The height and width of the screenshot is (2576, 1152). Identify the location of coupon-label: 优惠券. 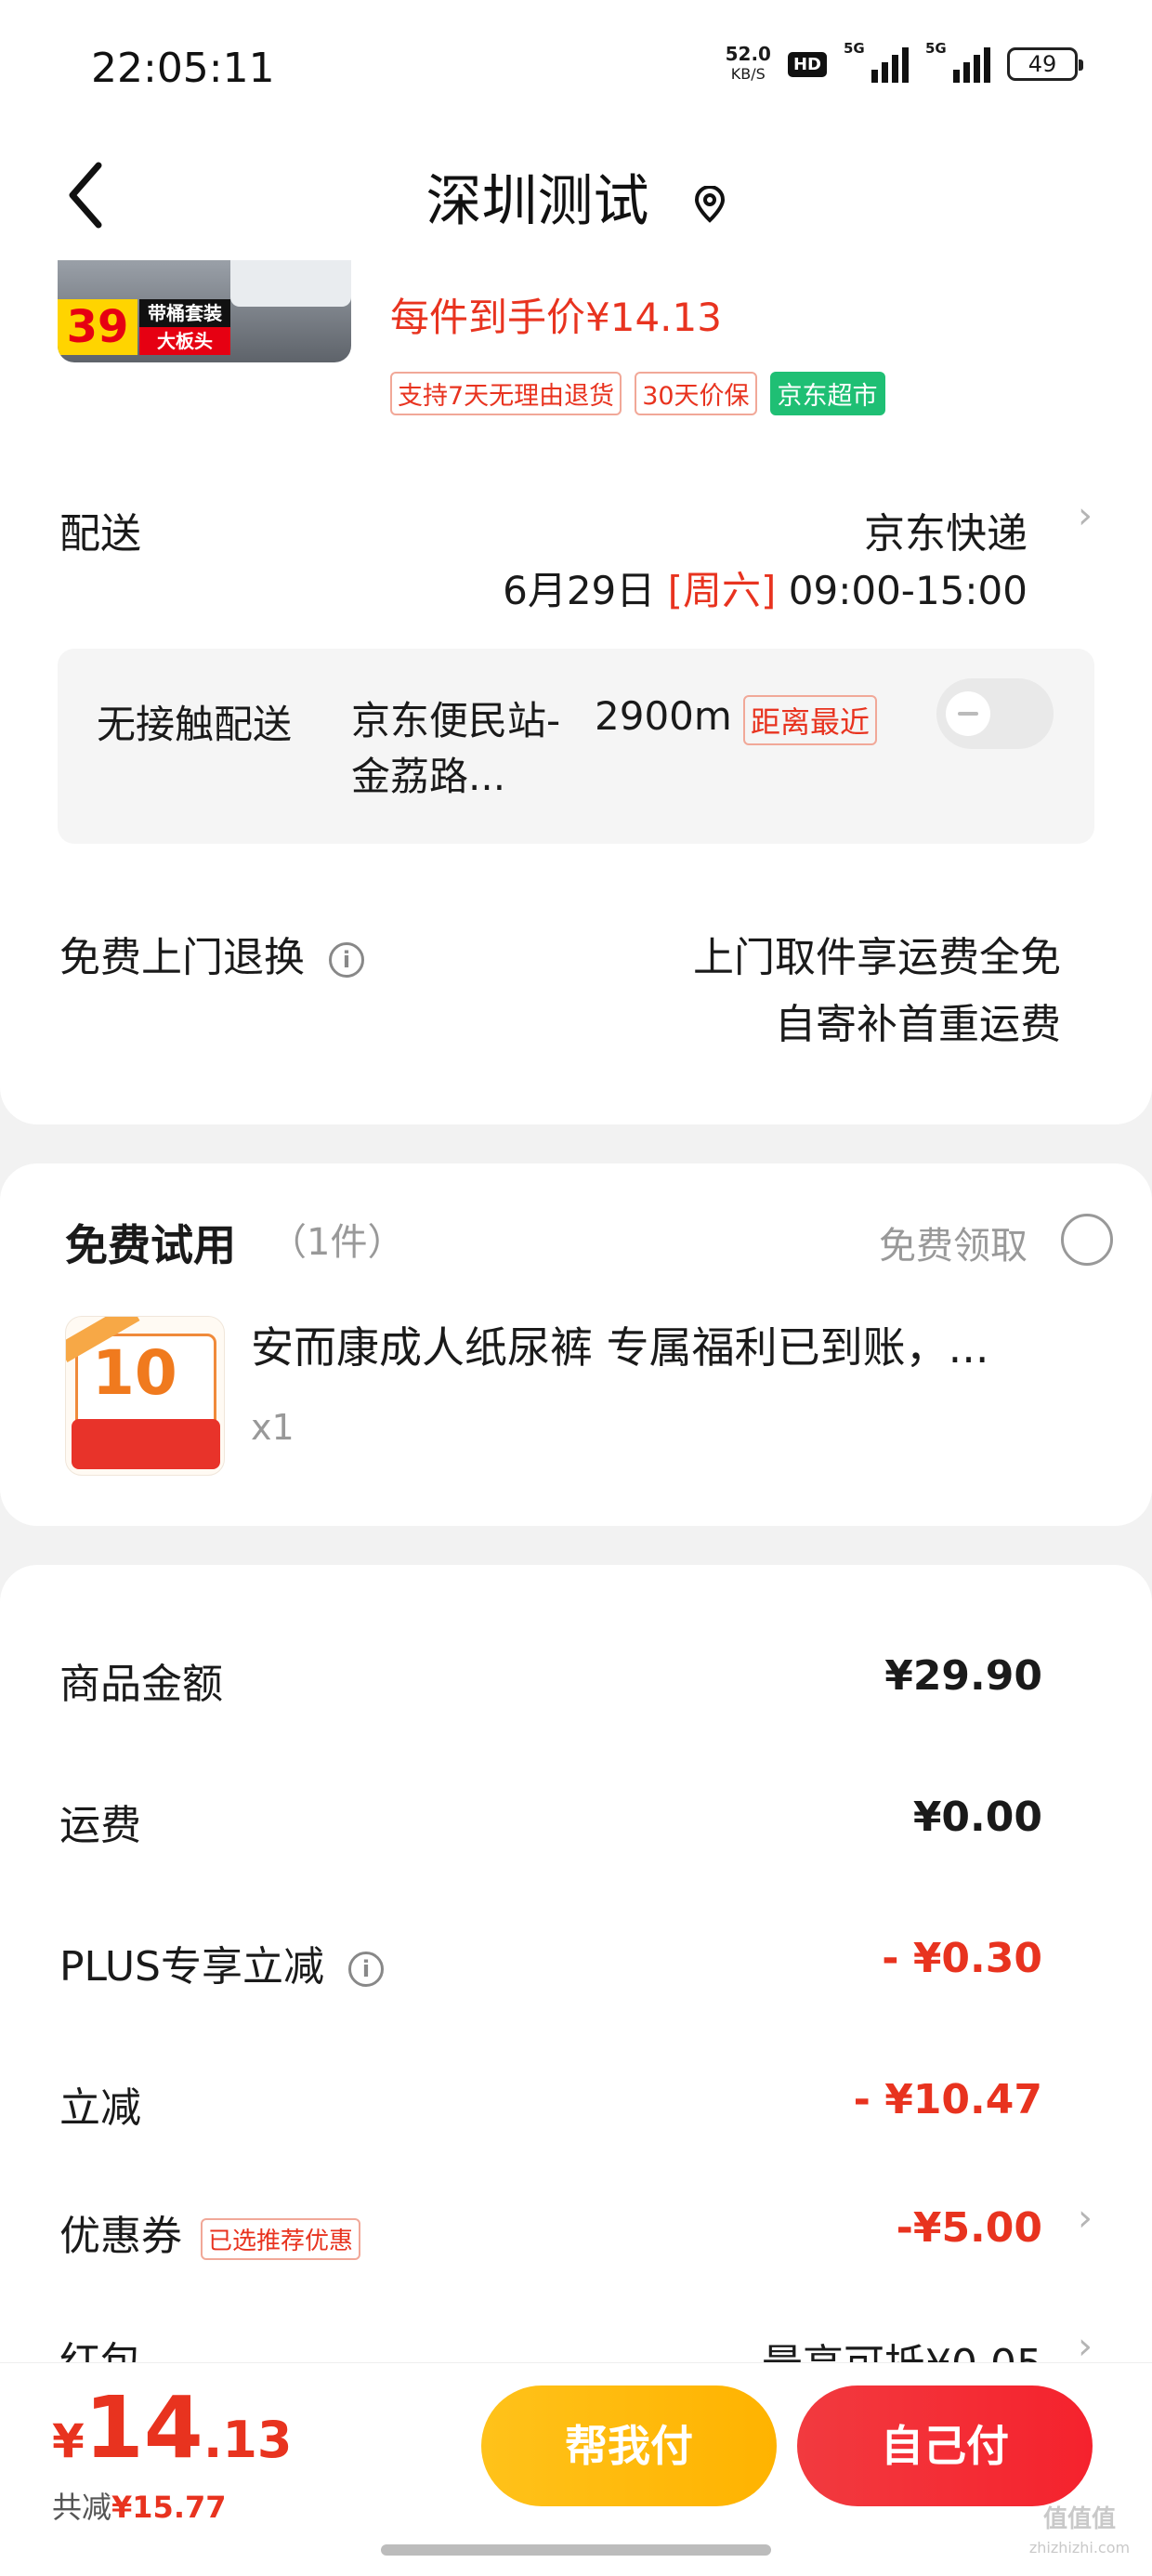
(121, 2236).